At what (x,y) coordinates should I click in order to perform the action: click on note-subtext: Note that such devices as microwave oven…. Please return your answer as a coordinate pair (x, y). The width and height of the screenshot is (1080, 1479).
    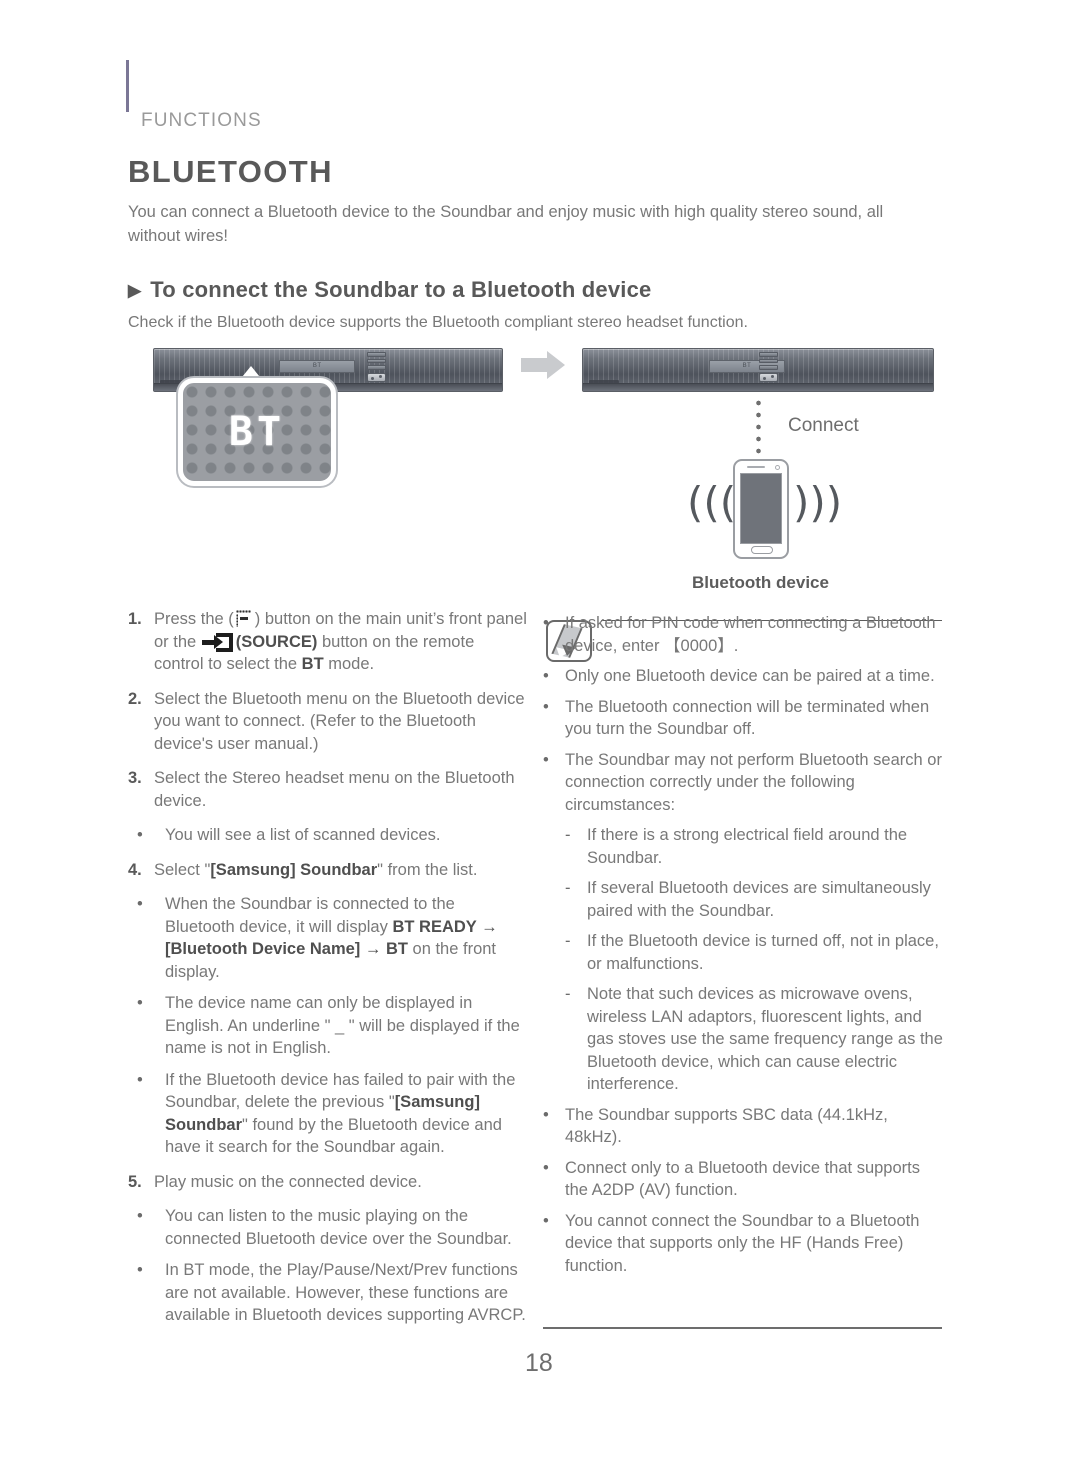
    Looking at the image, I should click on (765, 1039).